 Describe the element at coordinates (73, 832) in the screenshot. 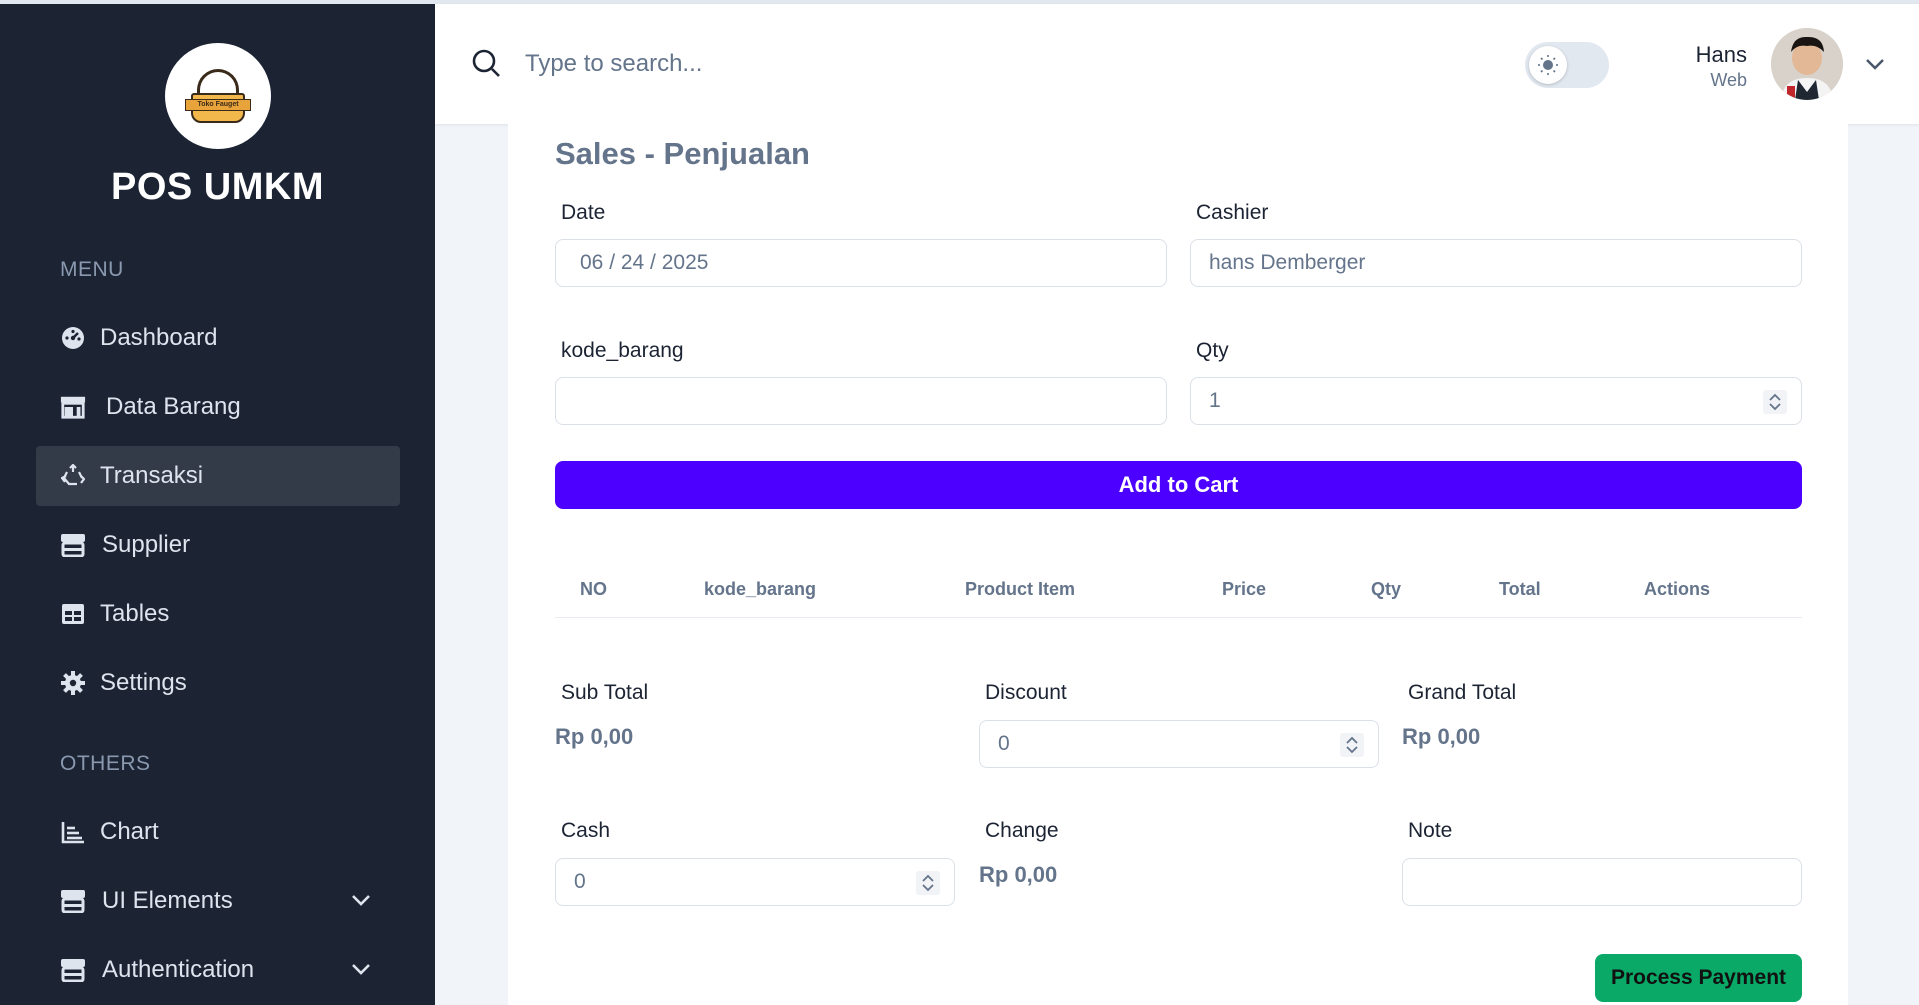

I see `chart-icon` at that location.